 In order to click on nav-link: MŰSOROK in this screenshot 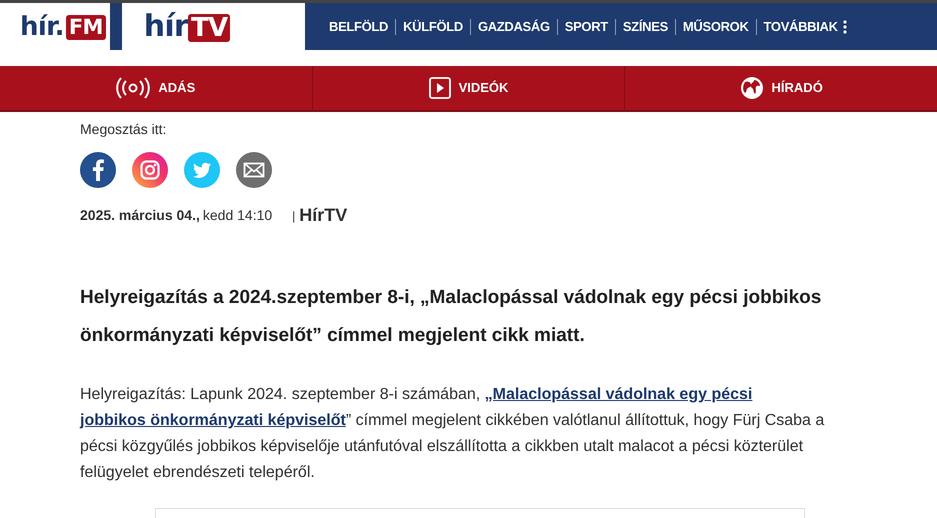, I will do `click(715, 26)`.